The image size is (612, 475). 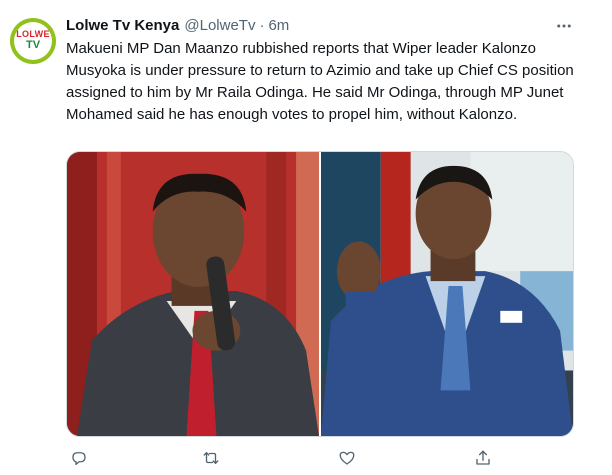 I want to click on tweet-timestamp: 6m, so click(x=278, y=25).